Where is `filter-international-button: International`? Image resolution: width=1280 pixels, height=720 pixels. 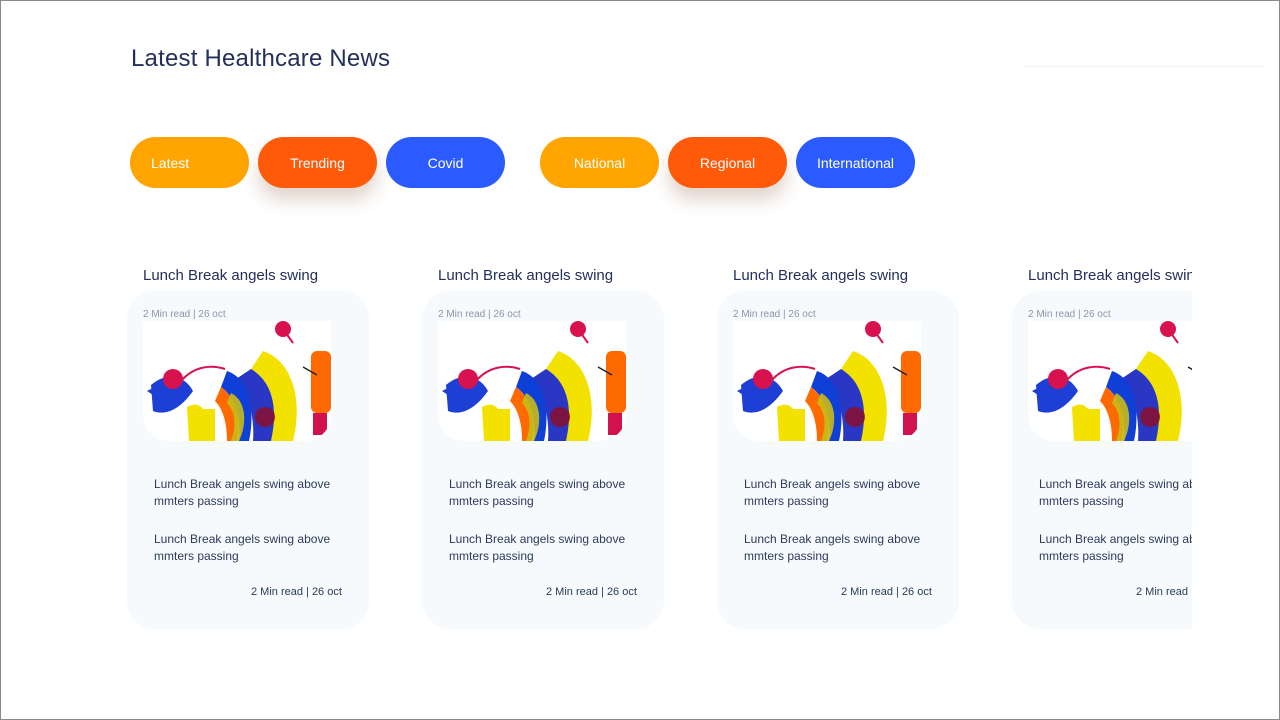 filter-international-button: International is located at coordinates (855, 162).